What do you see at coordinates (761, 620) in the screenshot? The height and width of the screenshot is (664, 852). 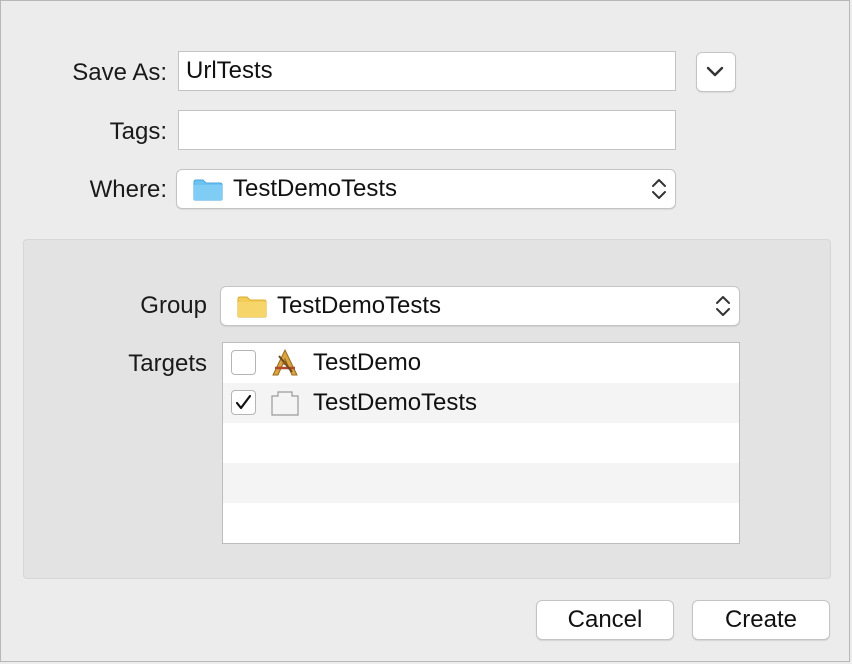 I see `create-button: Create` at bounding box center [761, 620].